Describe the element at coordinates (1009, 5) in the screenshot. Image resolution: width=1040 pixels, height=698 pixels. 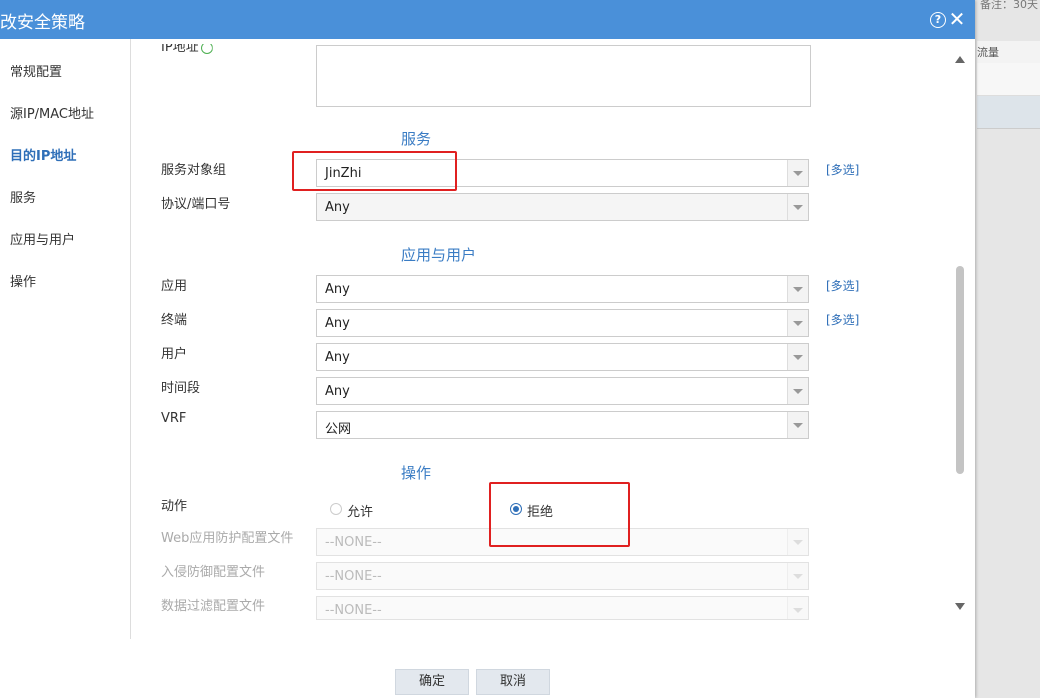
I see `background-note: 备注：30天` at that location.